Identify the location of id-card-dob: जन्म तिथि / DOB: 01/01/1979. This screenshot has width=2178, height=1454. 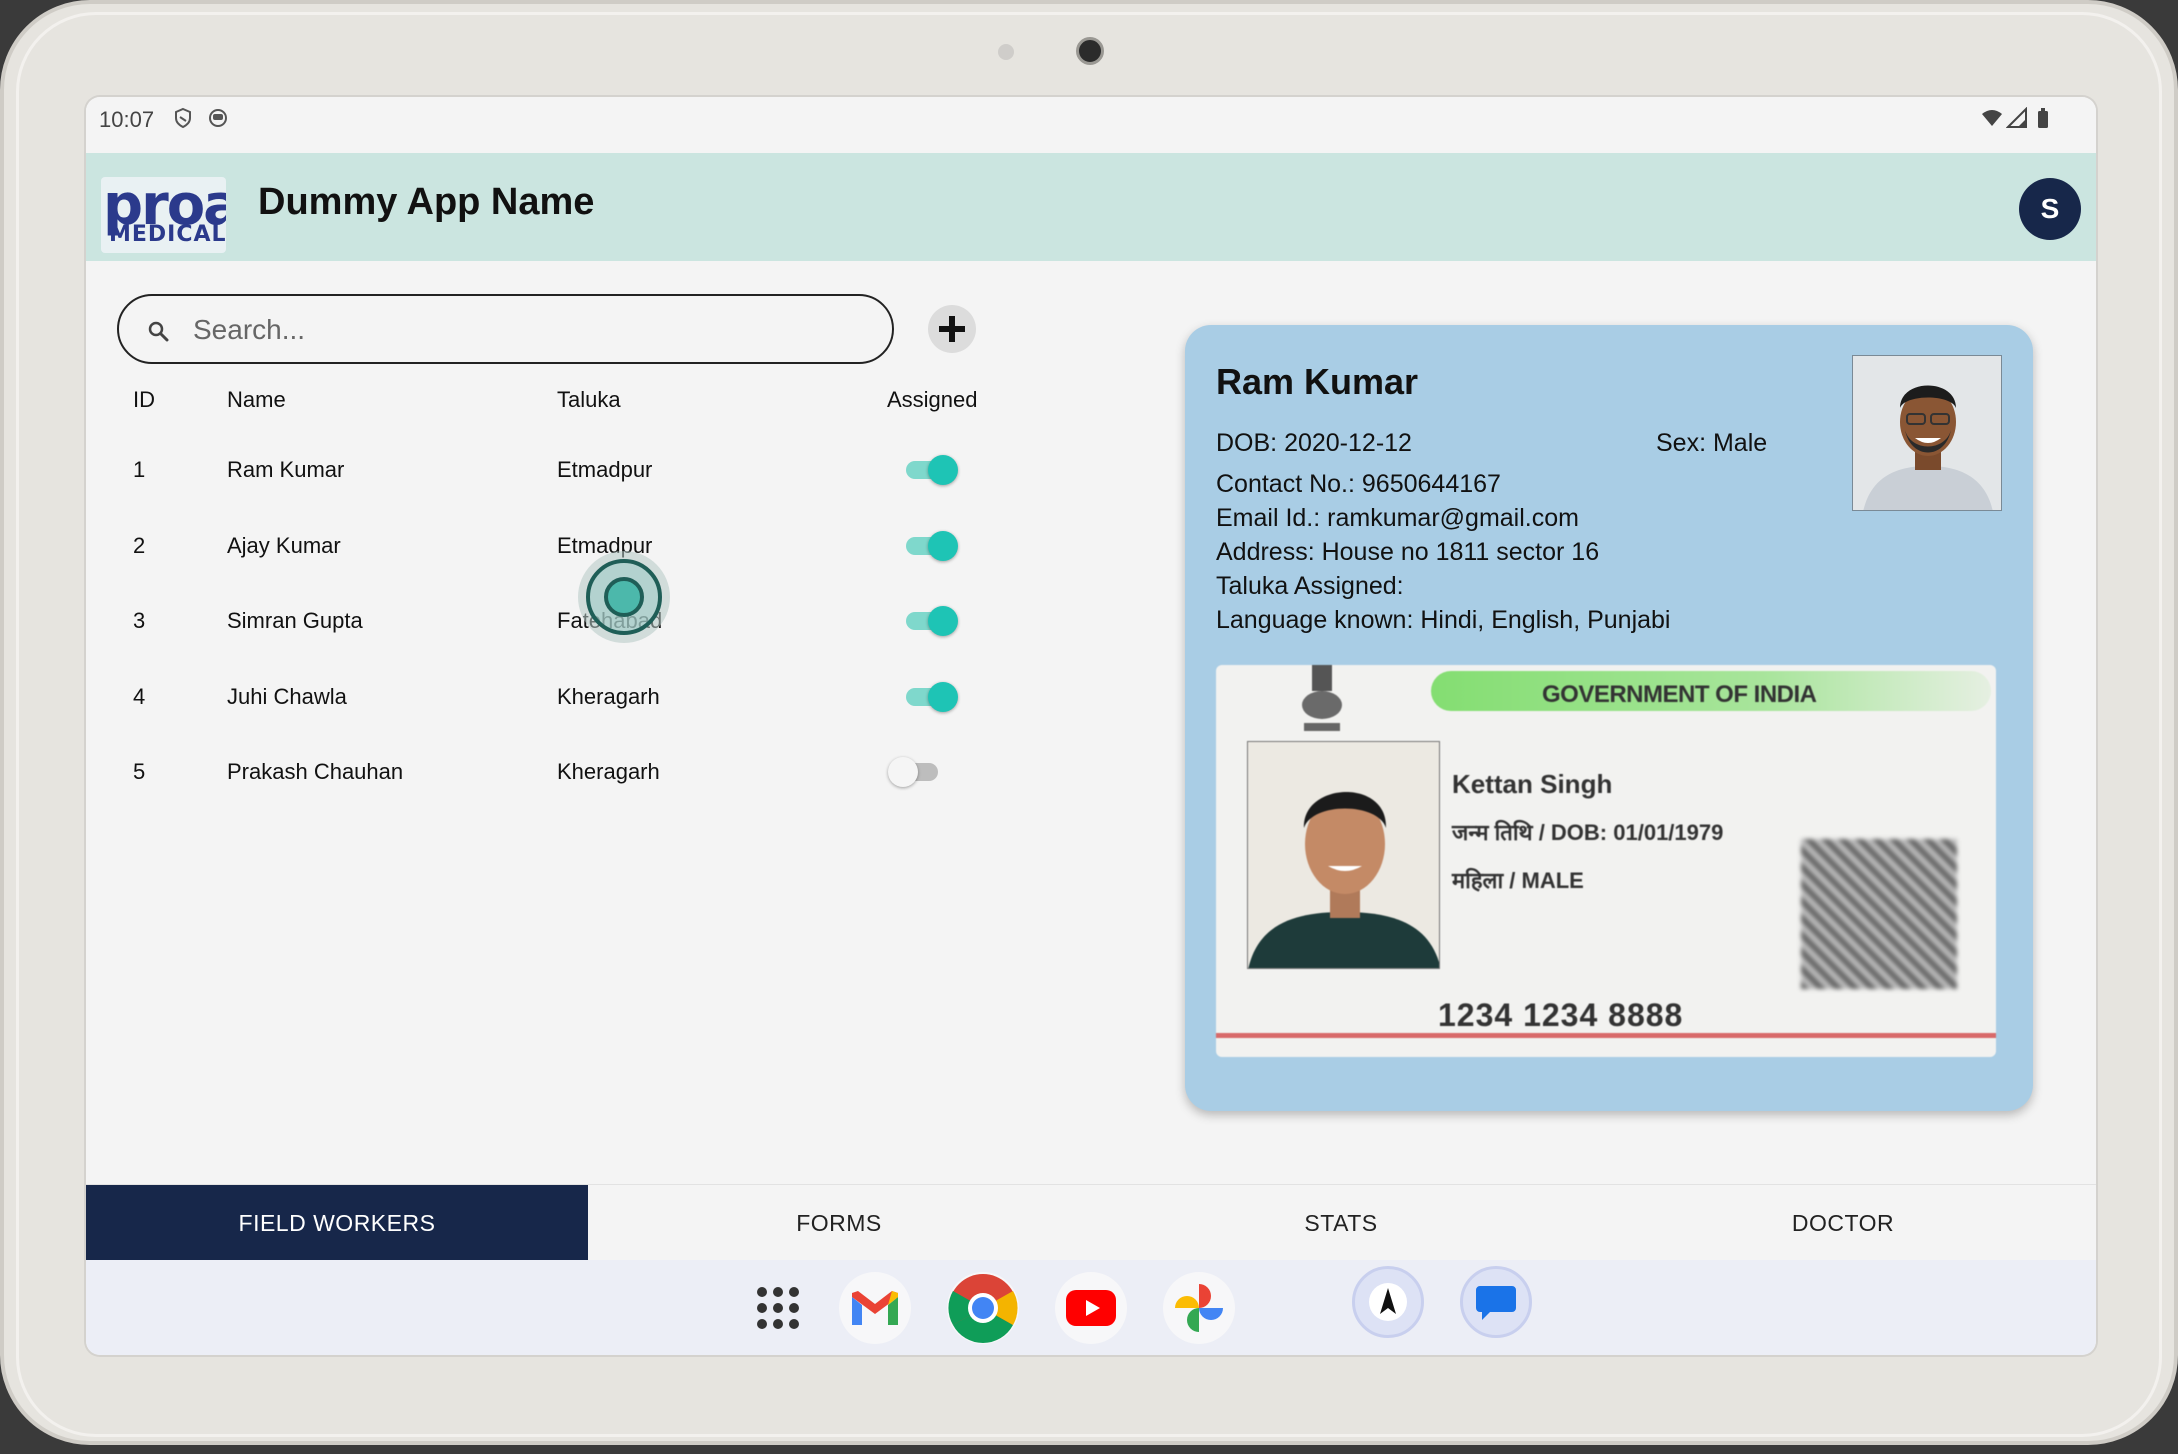
(1588, 832).